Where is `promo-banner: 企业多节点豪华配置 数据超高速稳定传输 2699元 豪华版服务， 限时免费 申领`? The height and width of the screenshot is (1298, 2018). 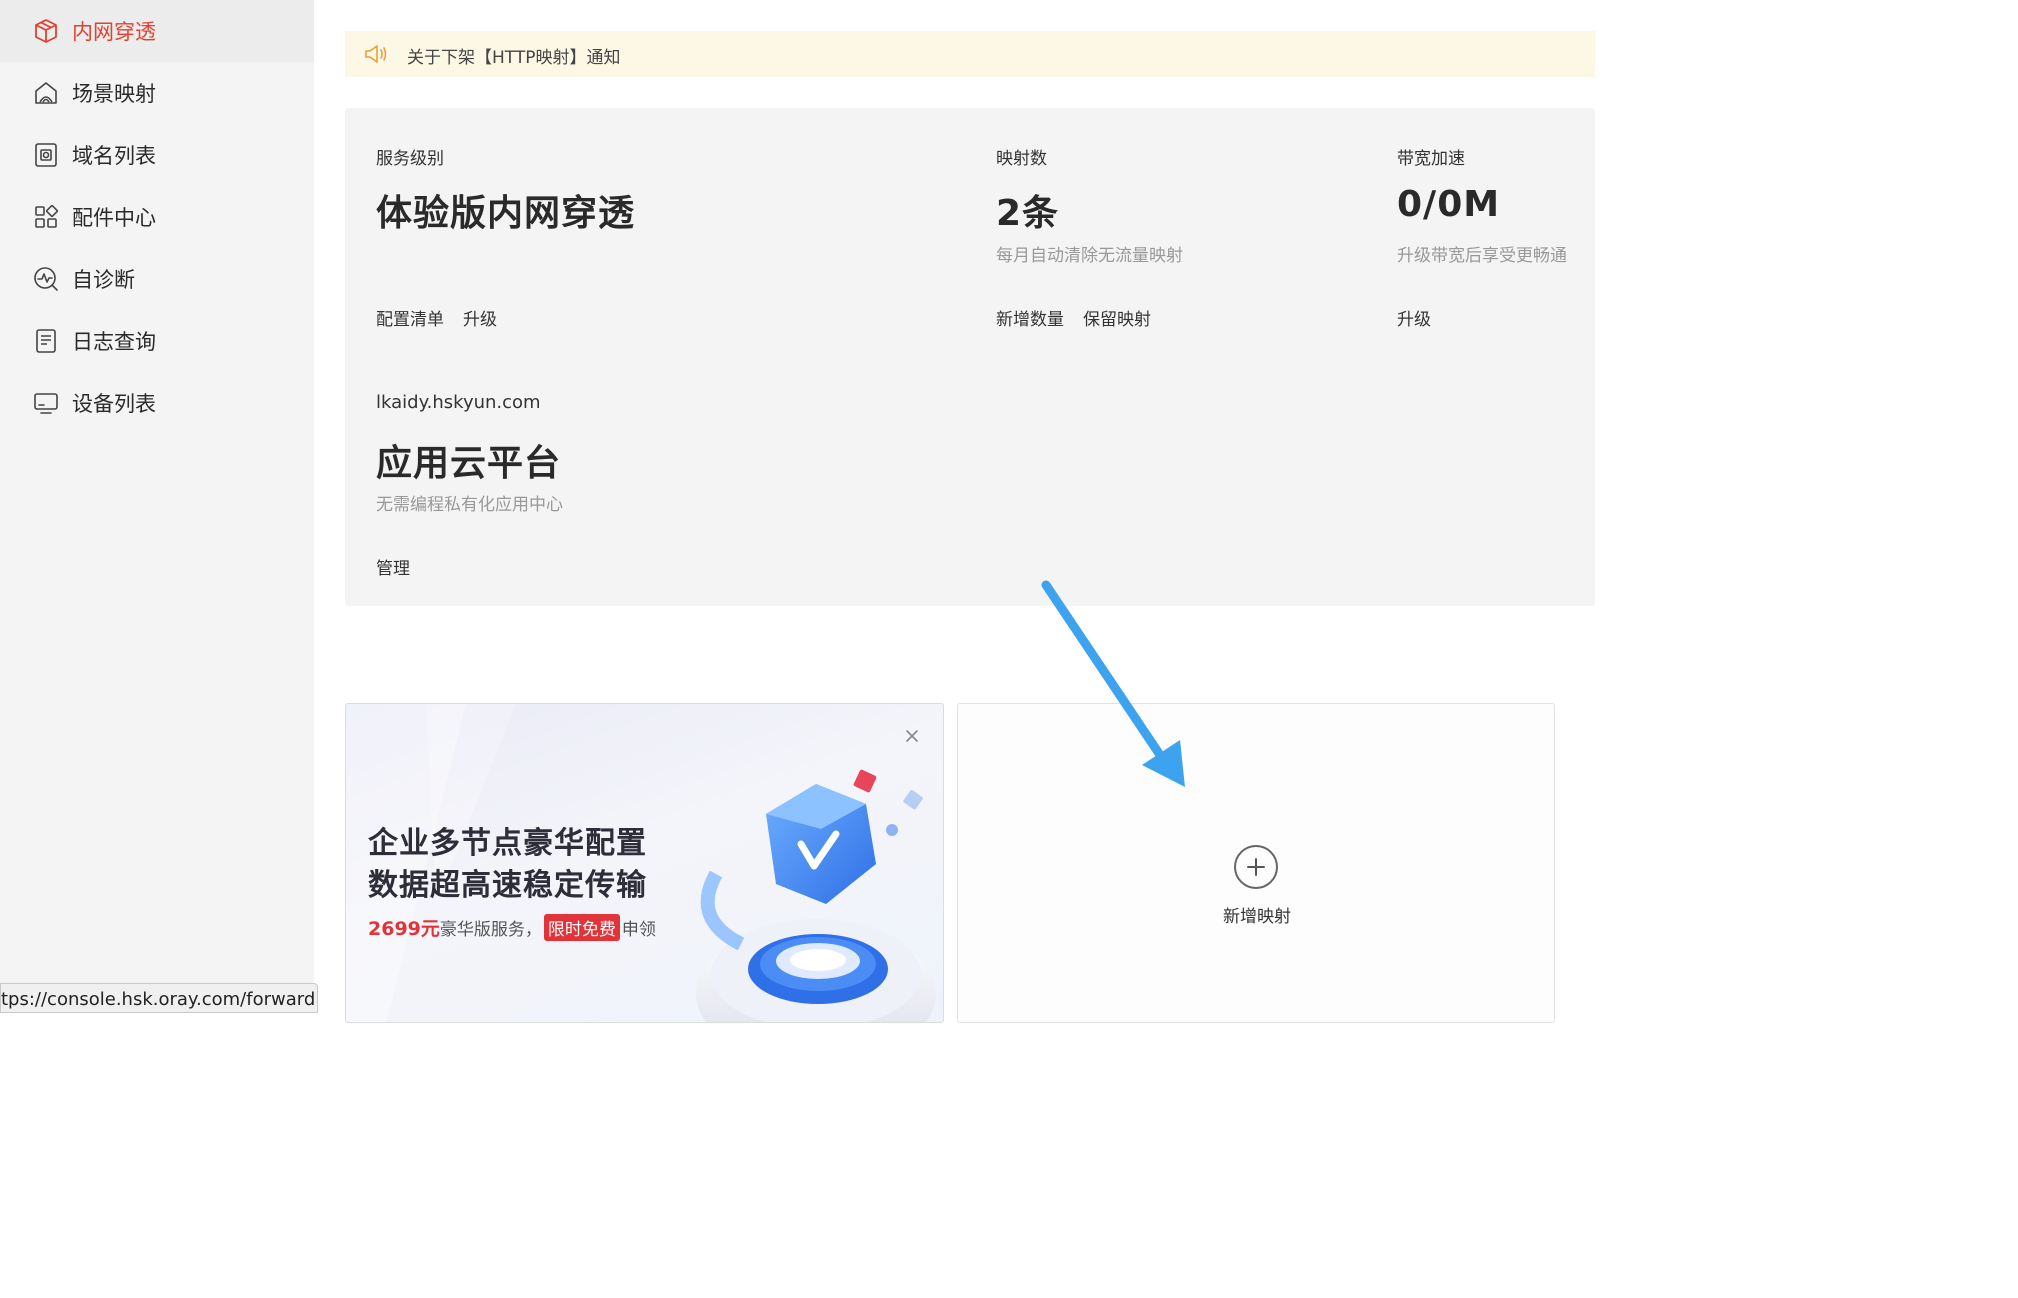
promo-banner: 企业多节点豪华配置 数据超高速稳定传输 2699元 豪华版服务， 限时免费 申领 is located at coordinates (644, 863).